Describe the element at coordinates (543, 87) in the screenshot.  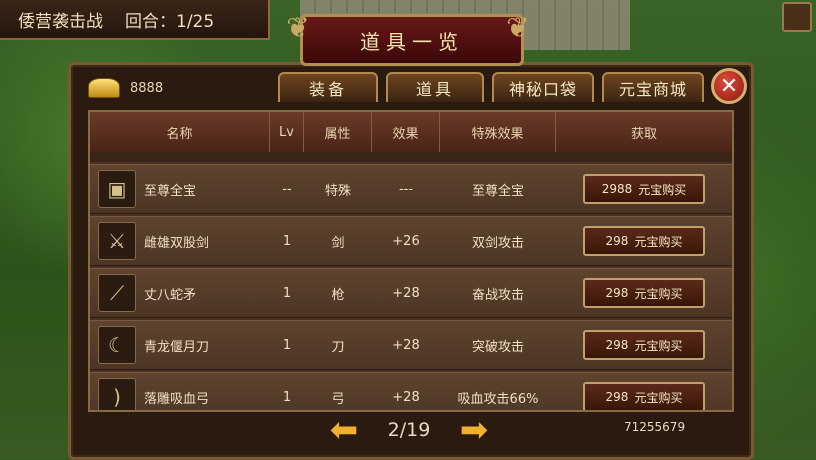
I see `tab-mystery-bag: 神秘口袋` at that location.